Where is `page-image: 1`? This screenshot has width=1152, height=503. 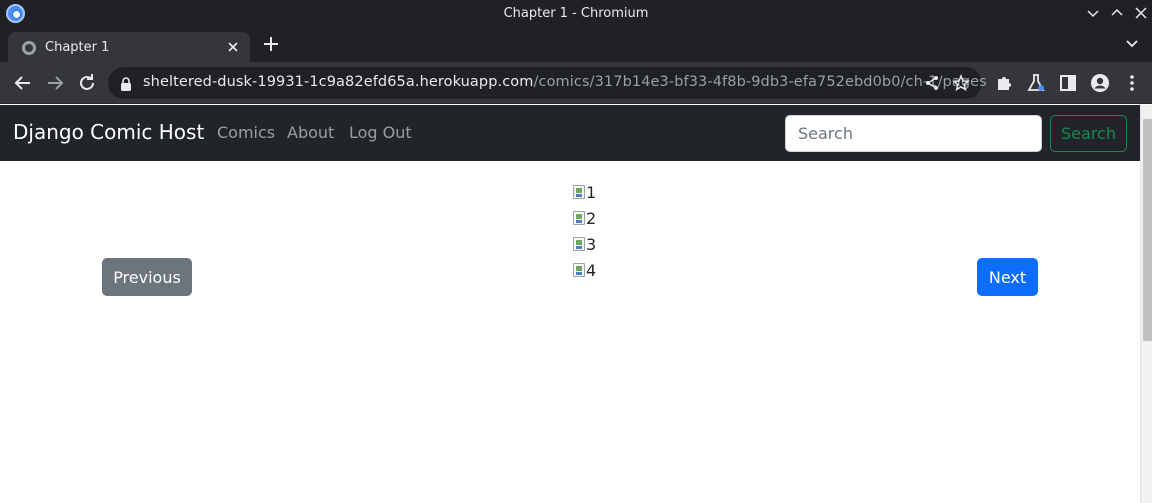 page-image: 1 is located at coordinates (603, 192).